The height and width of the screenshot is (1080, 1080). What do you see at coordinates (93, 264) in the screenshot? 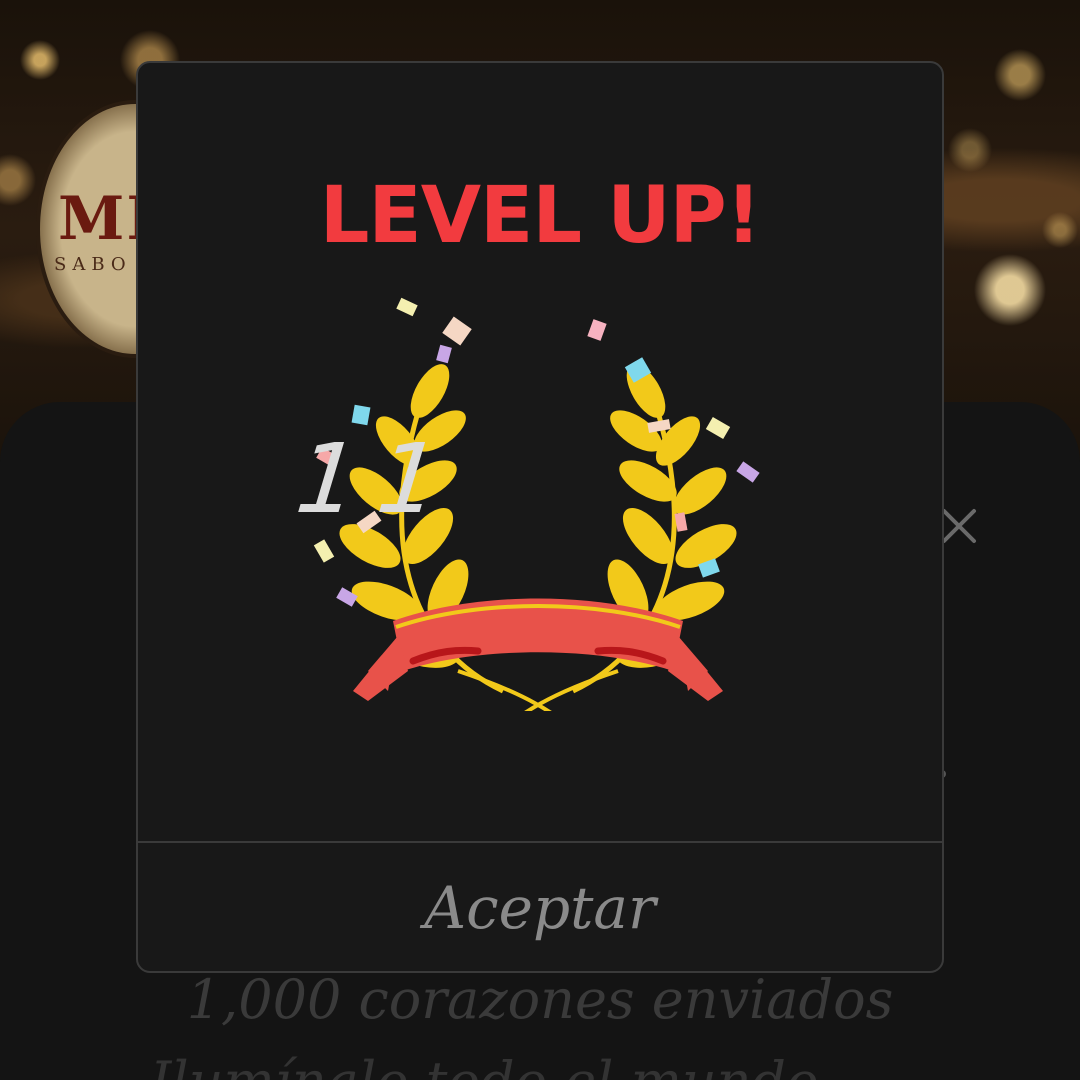
I see `background-logo-subtext: SABO` at bounding box center [93, 264].